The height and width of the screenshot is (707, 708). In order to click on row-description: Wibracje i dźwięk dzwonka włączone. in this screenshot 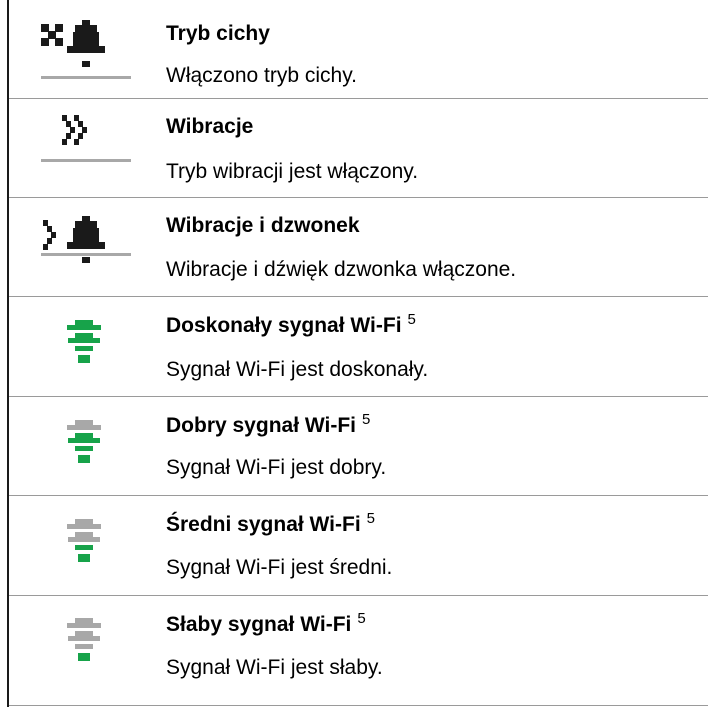, I will do `click(341, 269)`.